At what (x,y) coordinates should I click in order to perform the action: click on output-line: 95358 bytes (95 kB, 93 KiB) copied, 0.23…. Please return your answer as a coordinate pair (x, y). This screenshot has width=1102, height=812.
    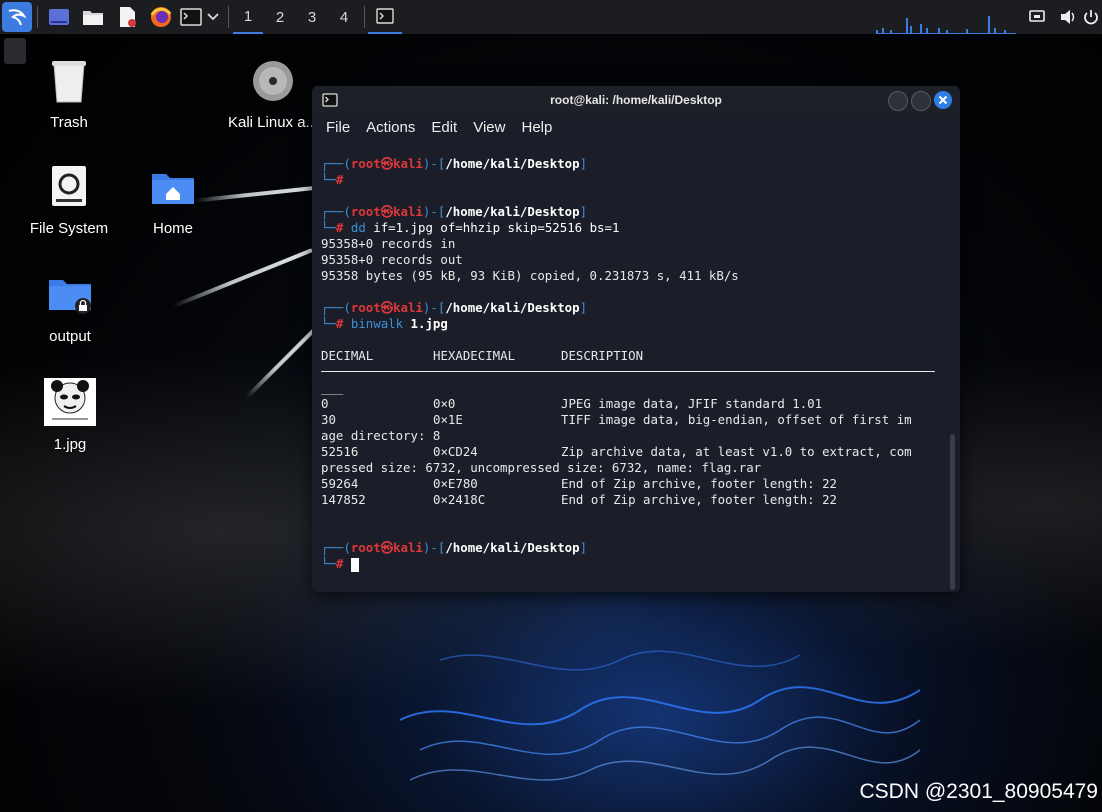
    Looking at the image, I should click on (530, 275).